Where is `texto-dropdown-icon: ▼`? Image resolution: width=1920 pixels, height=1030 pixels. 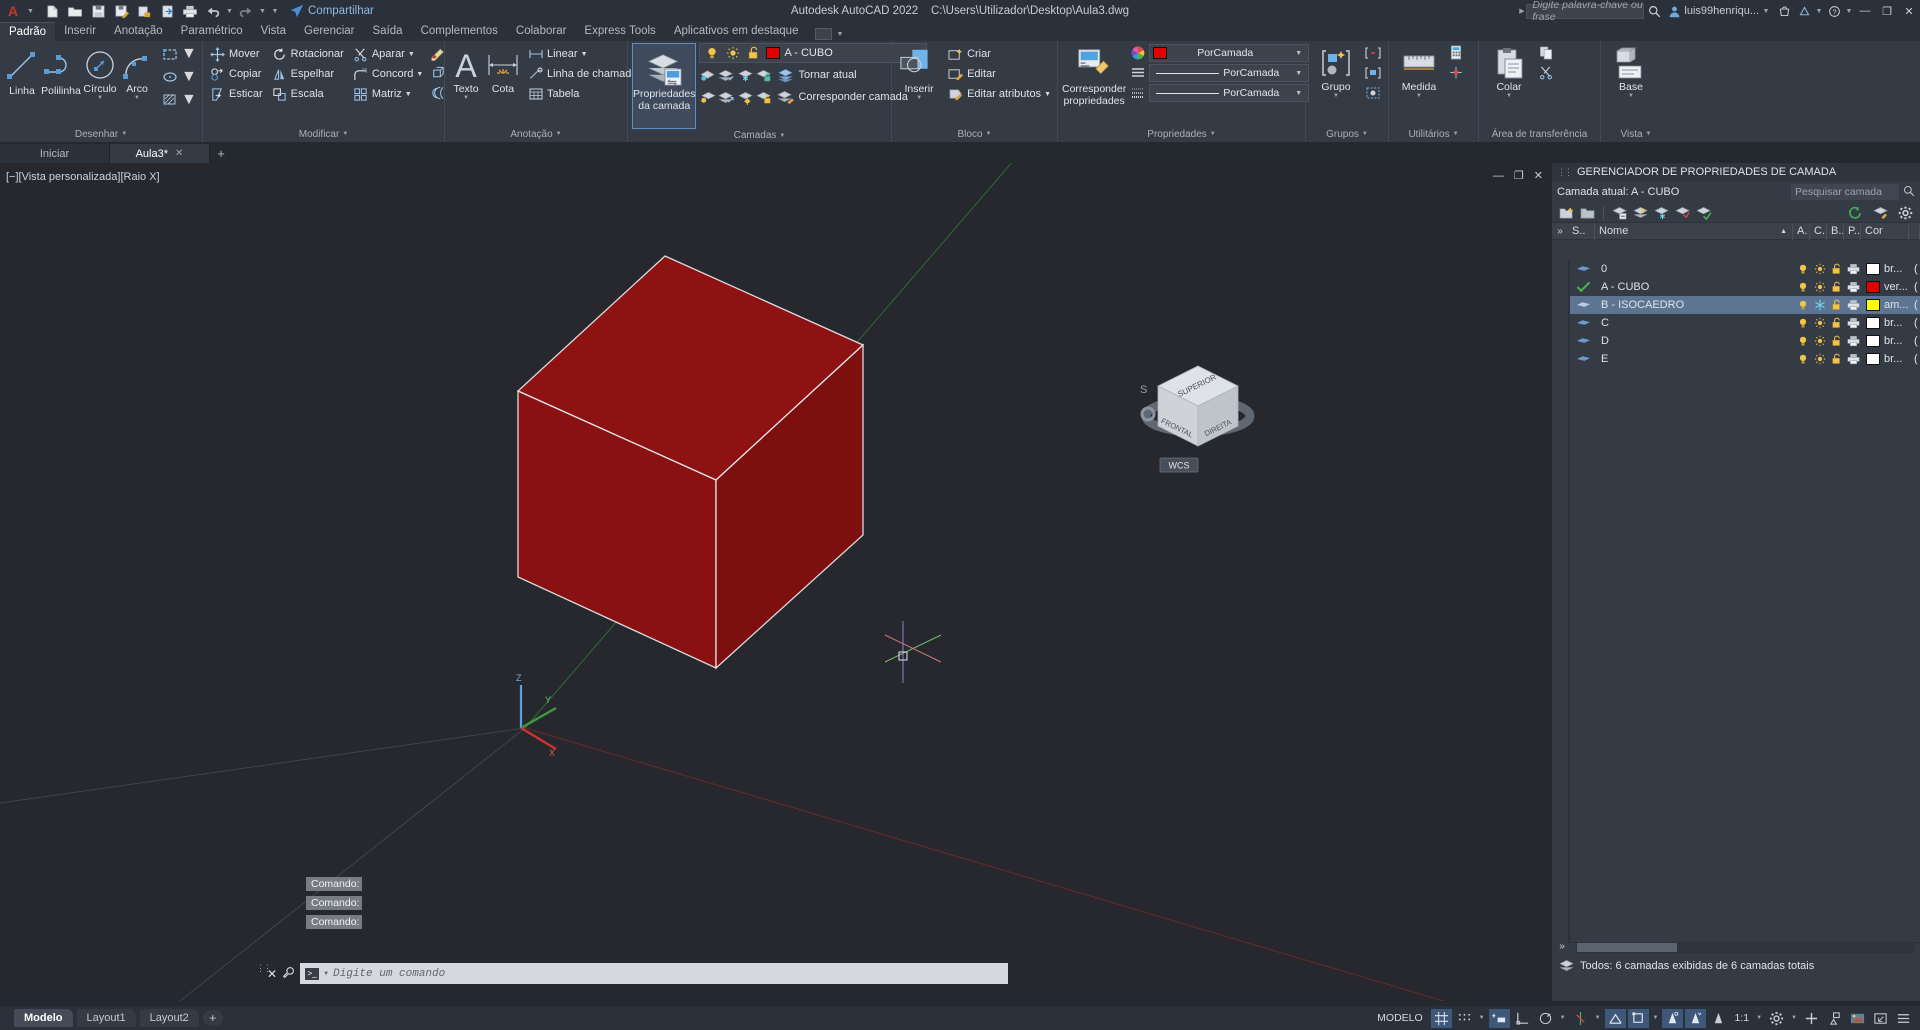 texto-dropdown-icon: ▼ is located at coordinates (466, 98).